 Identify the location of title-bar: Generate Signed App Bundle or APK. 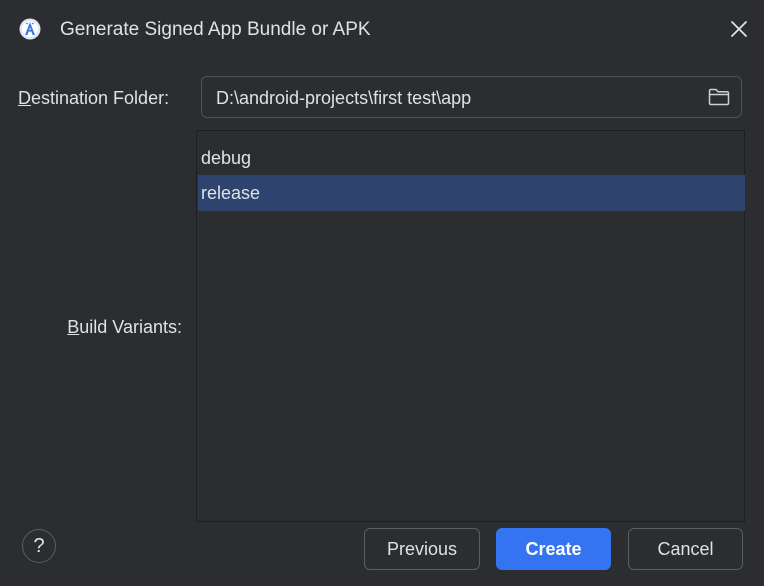
(382, 29).